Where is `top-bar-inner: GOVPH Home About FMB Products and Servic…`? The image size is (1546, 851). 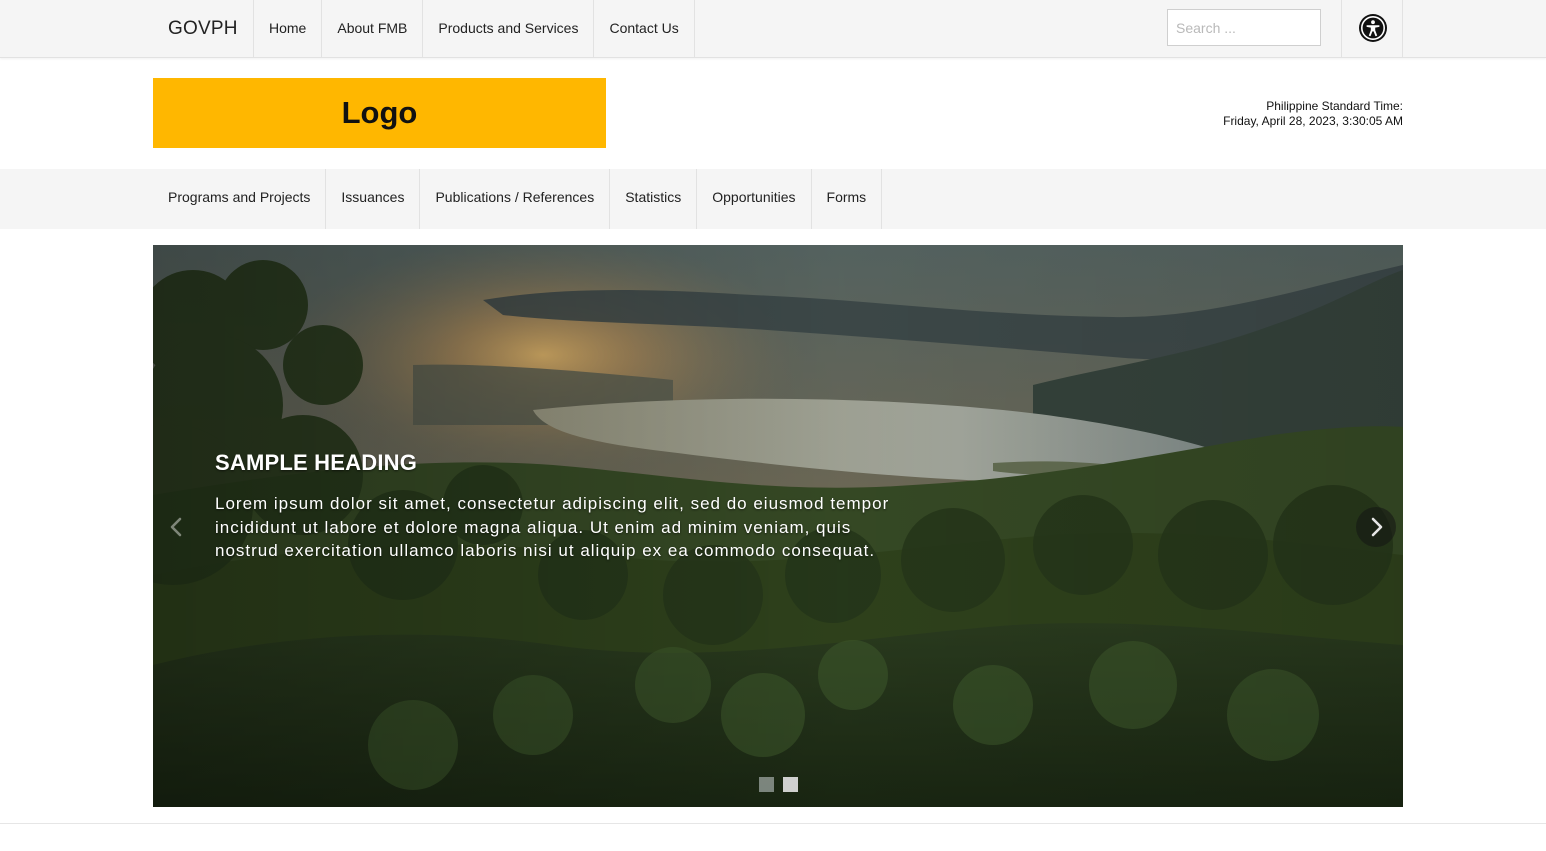 top-bar-inner: GOVPH Home About FMB Products and Servic… is located at coordinates (778, 29).